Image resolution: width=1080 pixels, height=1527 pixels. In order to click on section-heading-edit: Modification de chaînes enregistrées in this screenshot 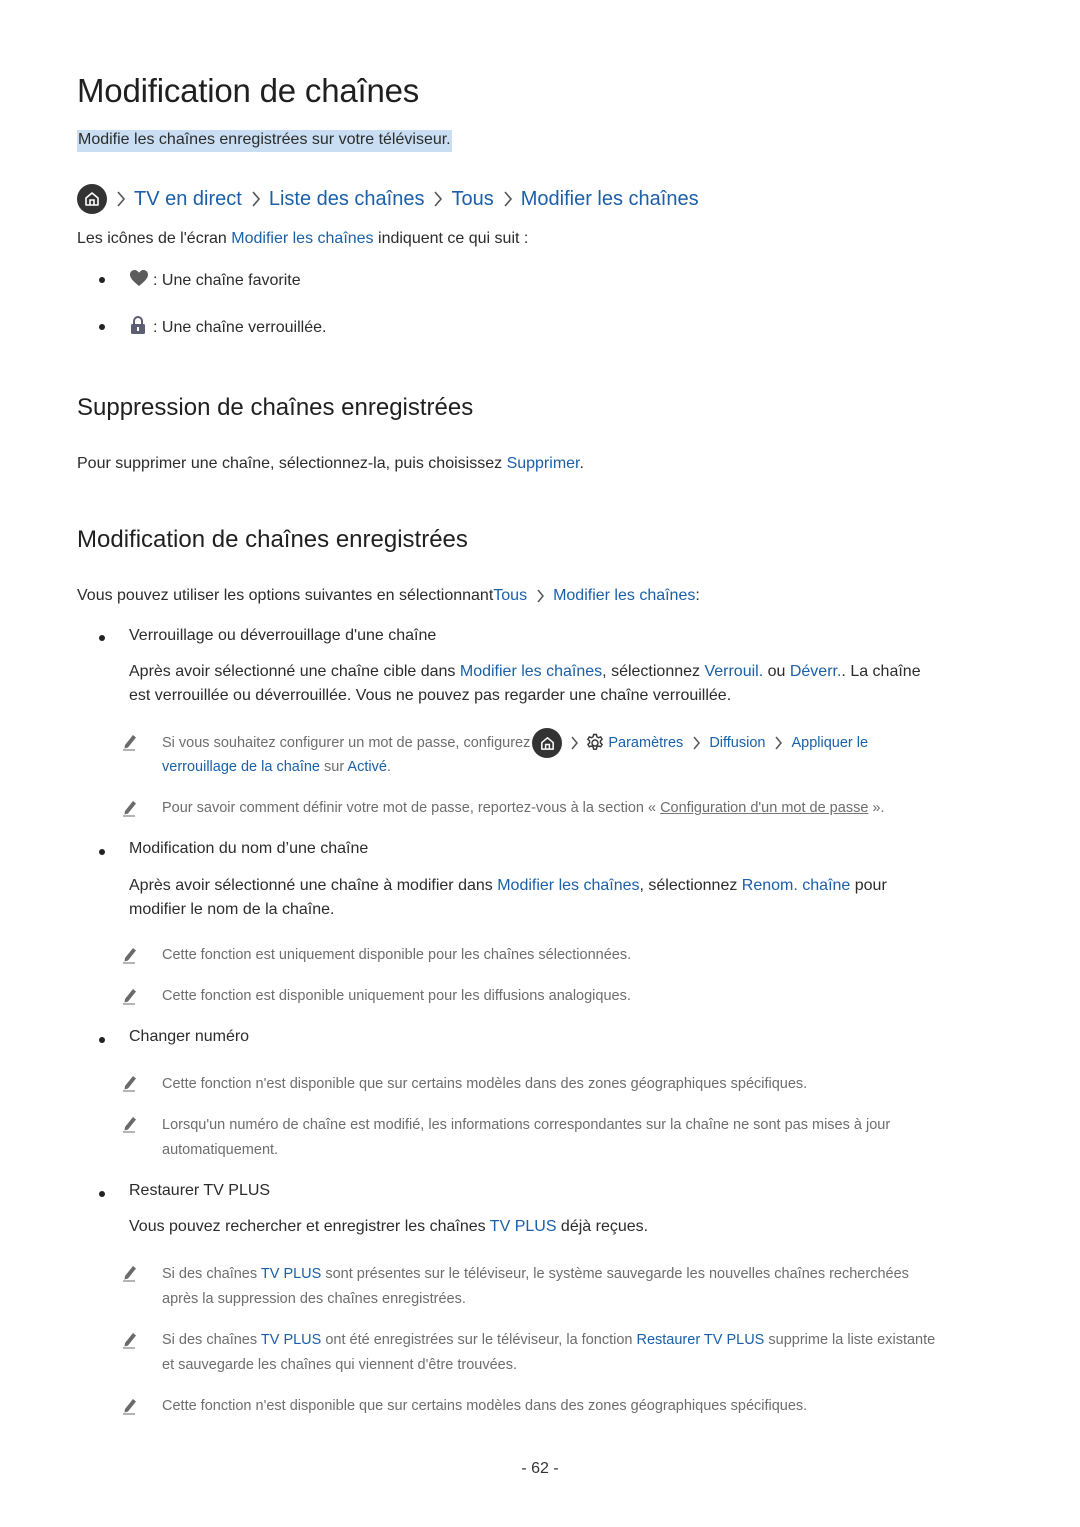, I will do `click(272, 539)`.